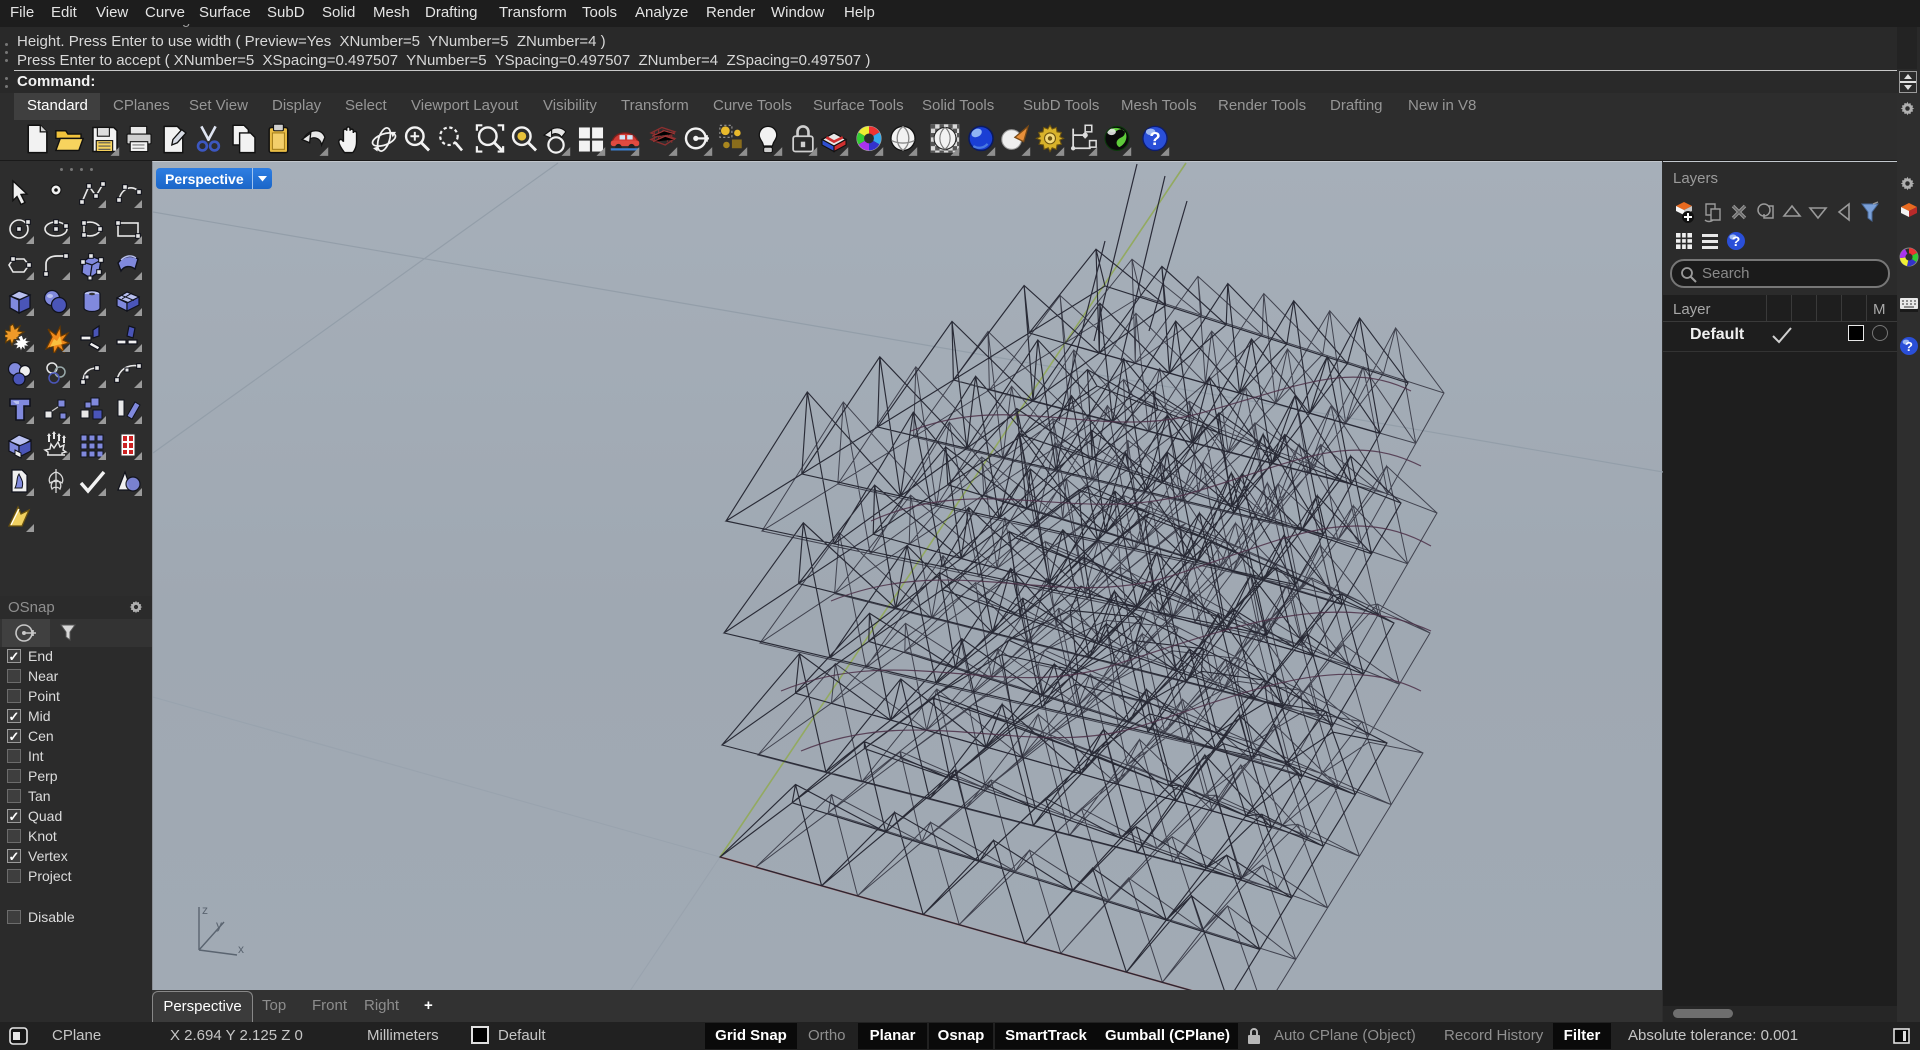 The width and height of the screenshot is (1920, 1050). I want to click on svg-text: z, so click(205, 910).